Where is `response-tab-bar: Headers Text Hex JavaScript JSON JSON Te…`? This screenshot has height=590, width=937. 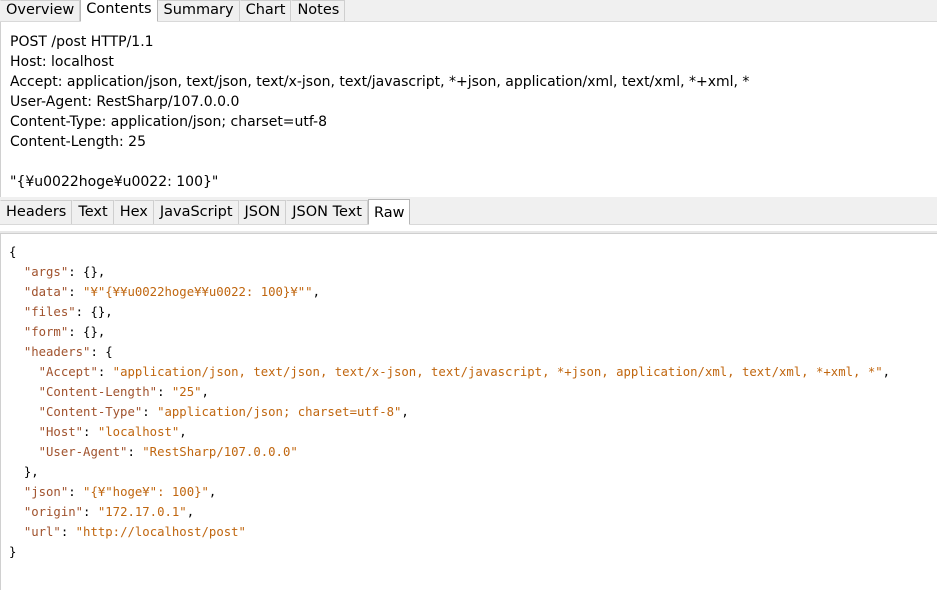
response-tab-bar: Headers Text Hex JavaScript JSON JSON Te… is located at coordinates (468, 211).